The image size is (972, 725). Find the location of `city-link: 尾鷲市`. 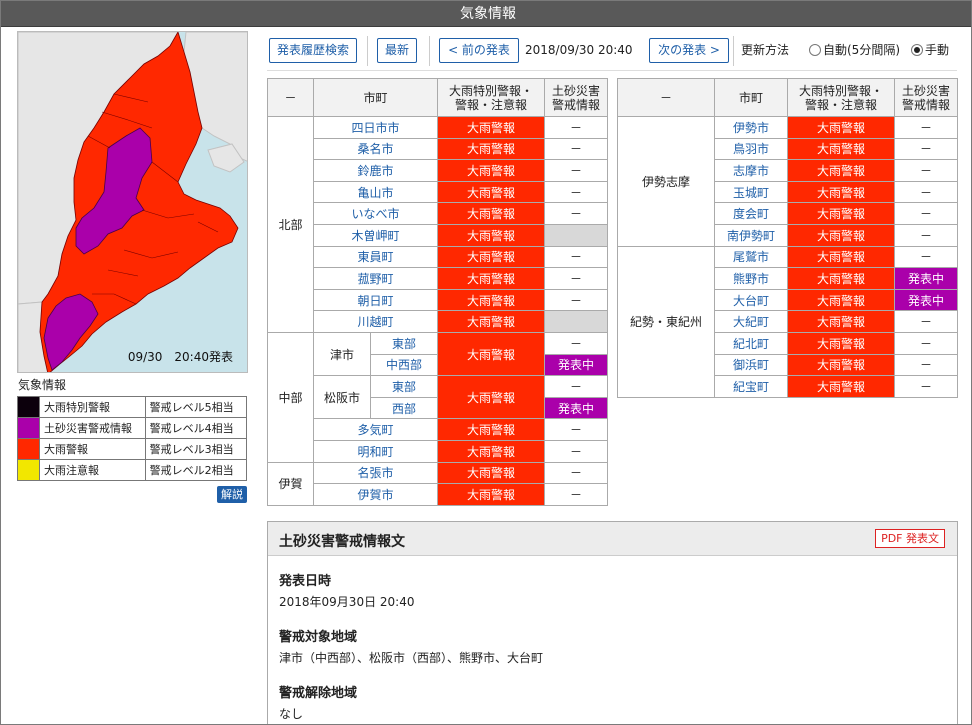

city-link: 尾鷲市 is located at coordinates (751, 257).